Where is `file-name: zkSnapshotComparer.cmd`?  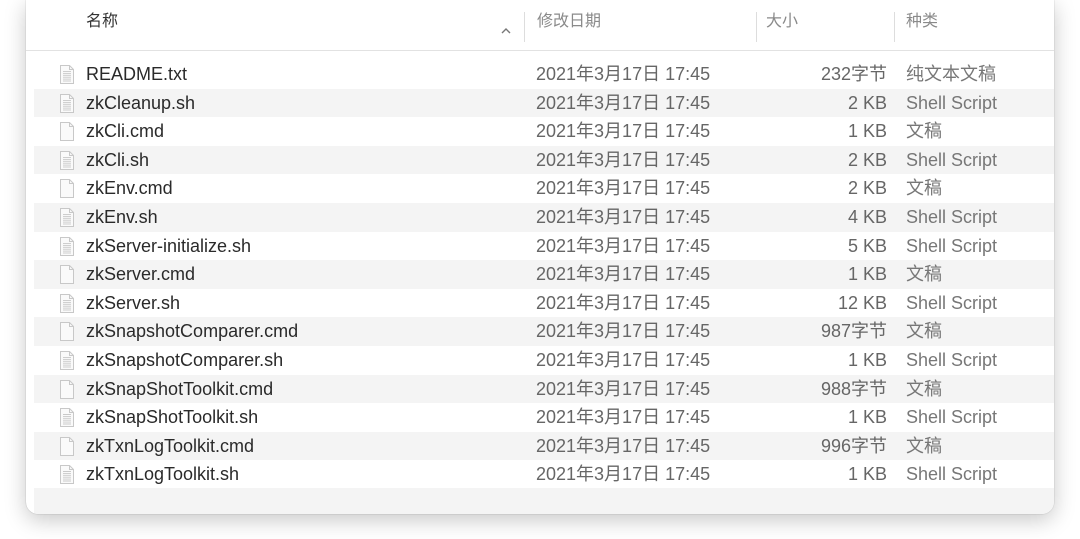
file-name: zkSnapshotComparer.cmd is located at coordinates (192, 331).